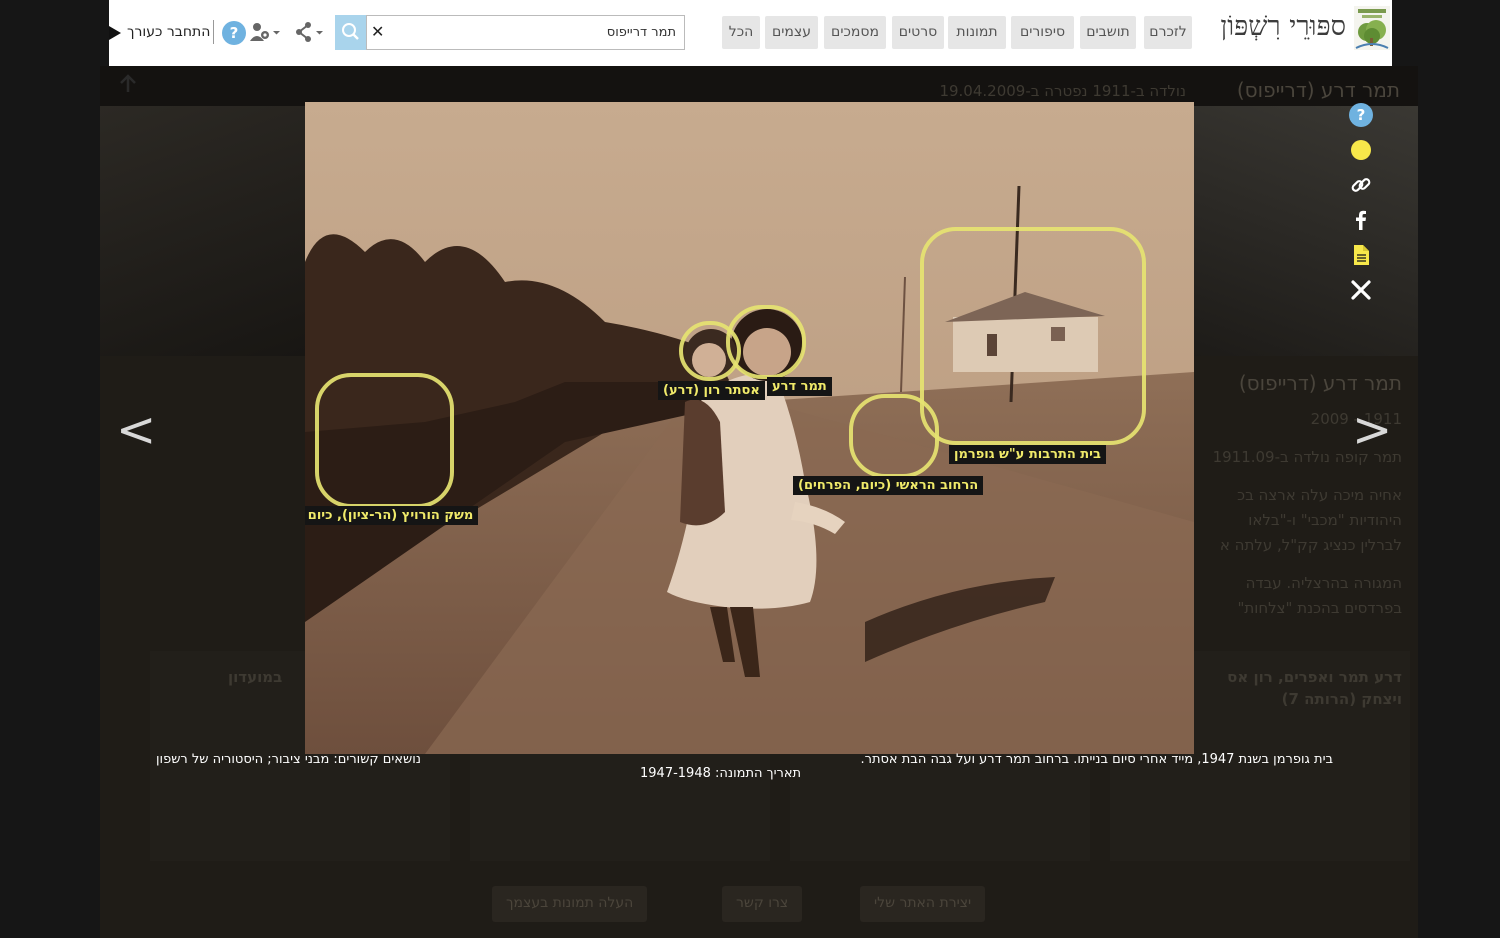 The image size is (1500, 938). What do you see at coordinates (168, 32) in the screenshot?
I see `login-as-editor-link: התחבר כעורך` at bounding box center [168, 32].